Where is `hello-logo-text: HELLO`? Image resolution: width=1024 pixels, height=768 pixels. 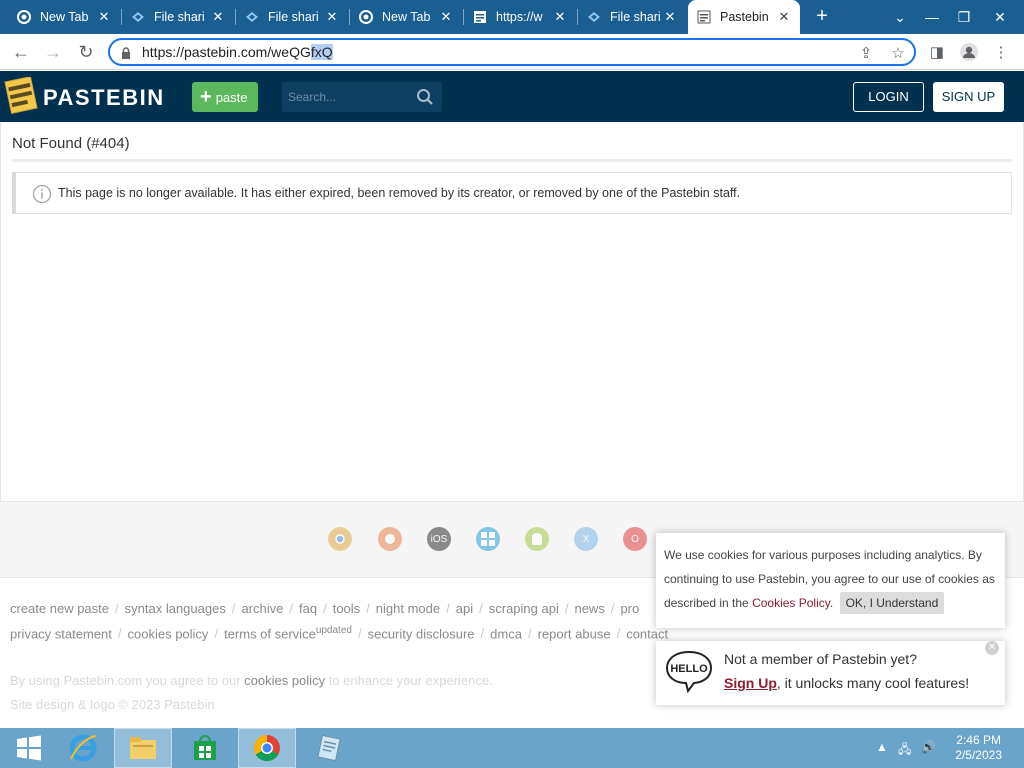 hello-logo-text: HELLO is located at coordinates (689, 669).